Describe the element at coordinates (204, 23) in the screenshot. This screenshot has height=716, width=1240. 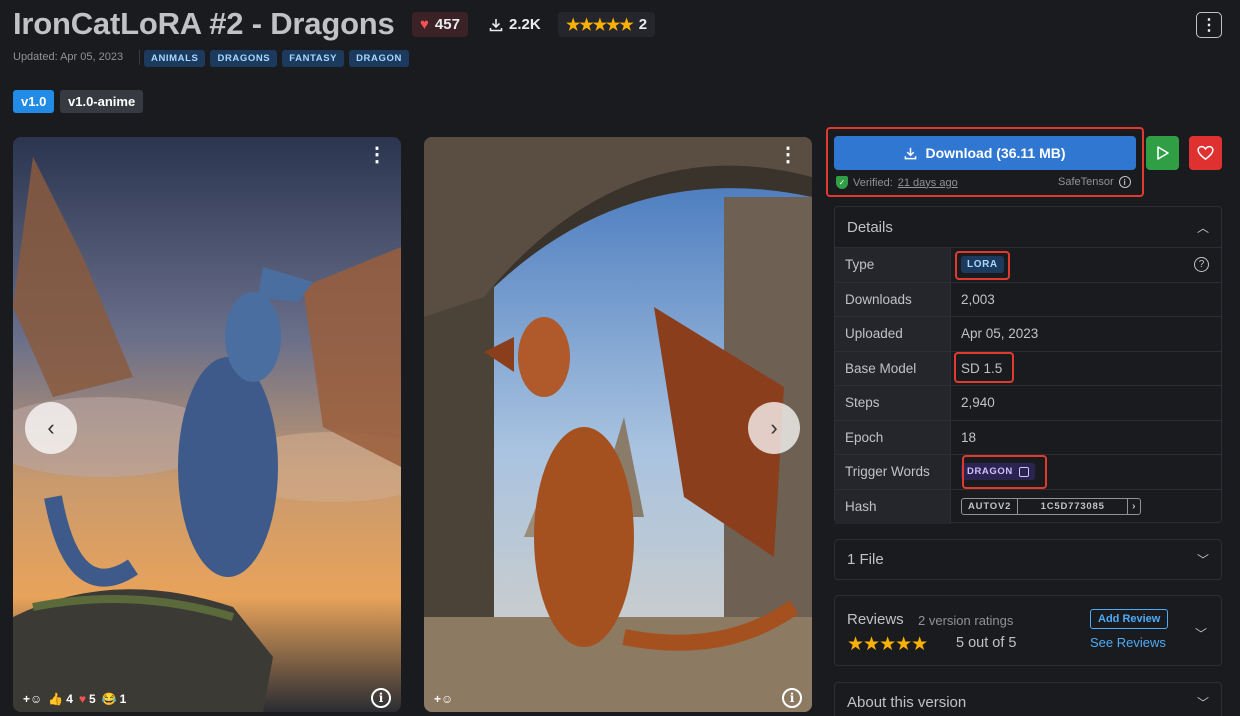
I see `page-title: IronCatLoRA #2 - Dragons` at that location.